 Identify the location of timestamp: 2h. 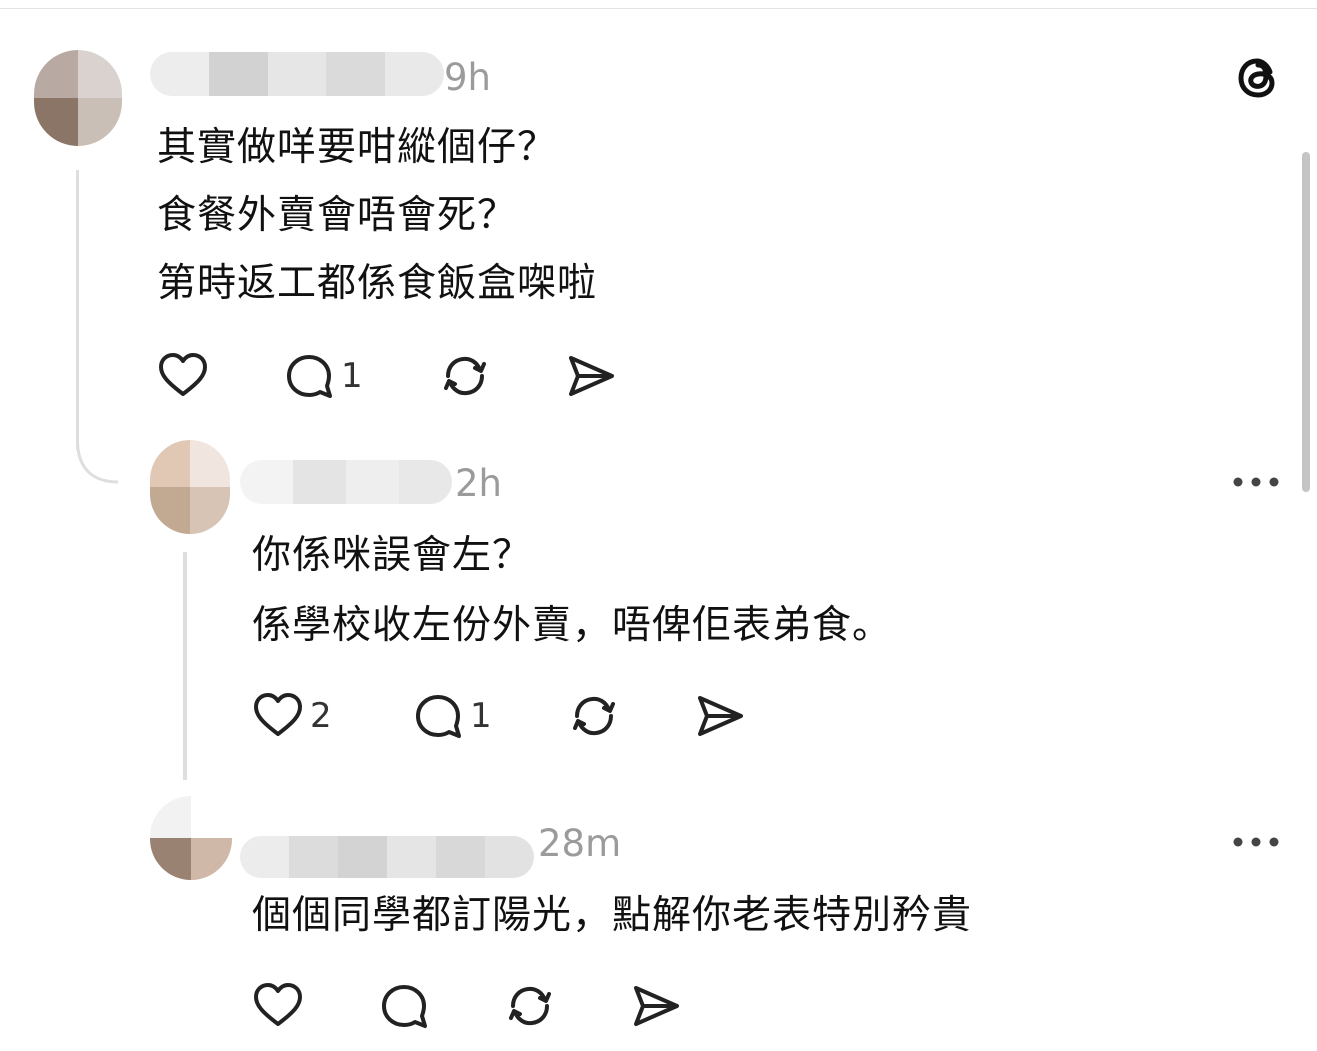
(478, 483).